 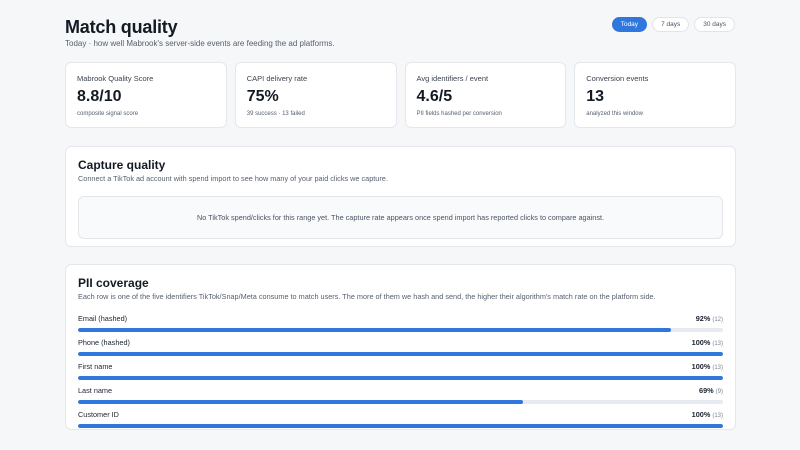 I want to click on stat-subtext: composite signal score, so click(x=108, y=114).